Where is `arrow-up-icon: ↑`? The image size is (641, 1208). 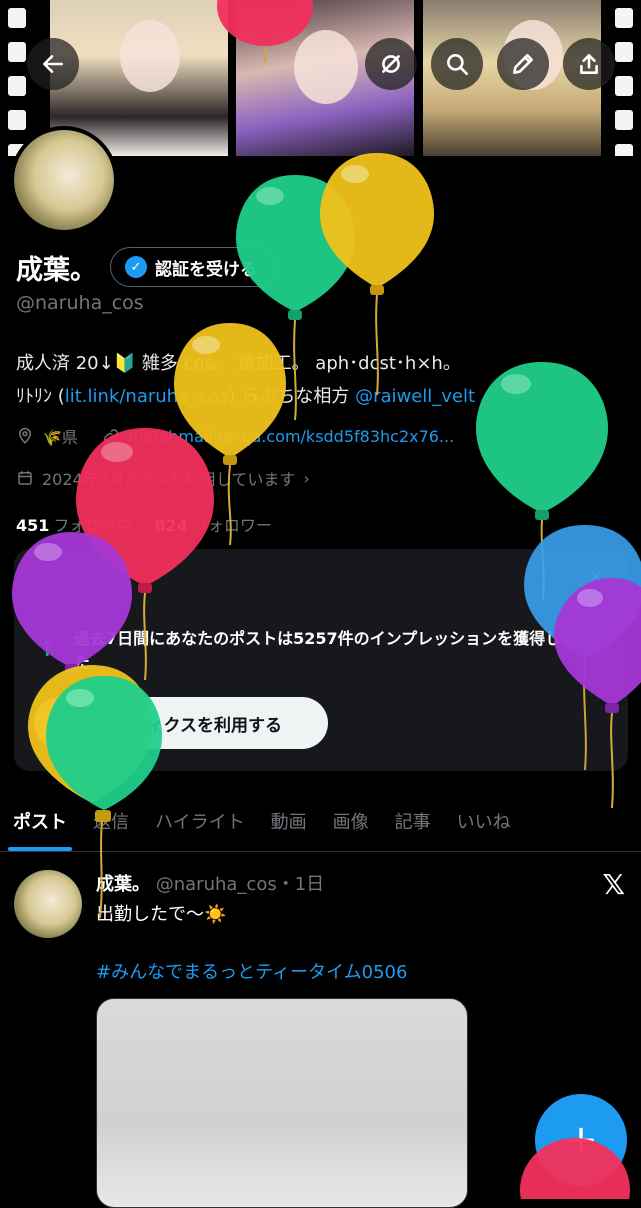 arrow-up-icon: ↑ is located at coordinates (47, 649).